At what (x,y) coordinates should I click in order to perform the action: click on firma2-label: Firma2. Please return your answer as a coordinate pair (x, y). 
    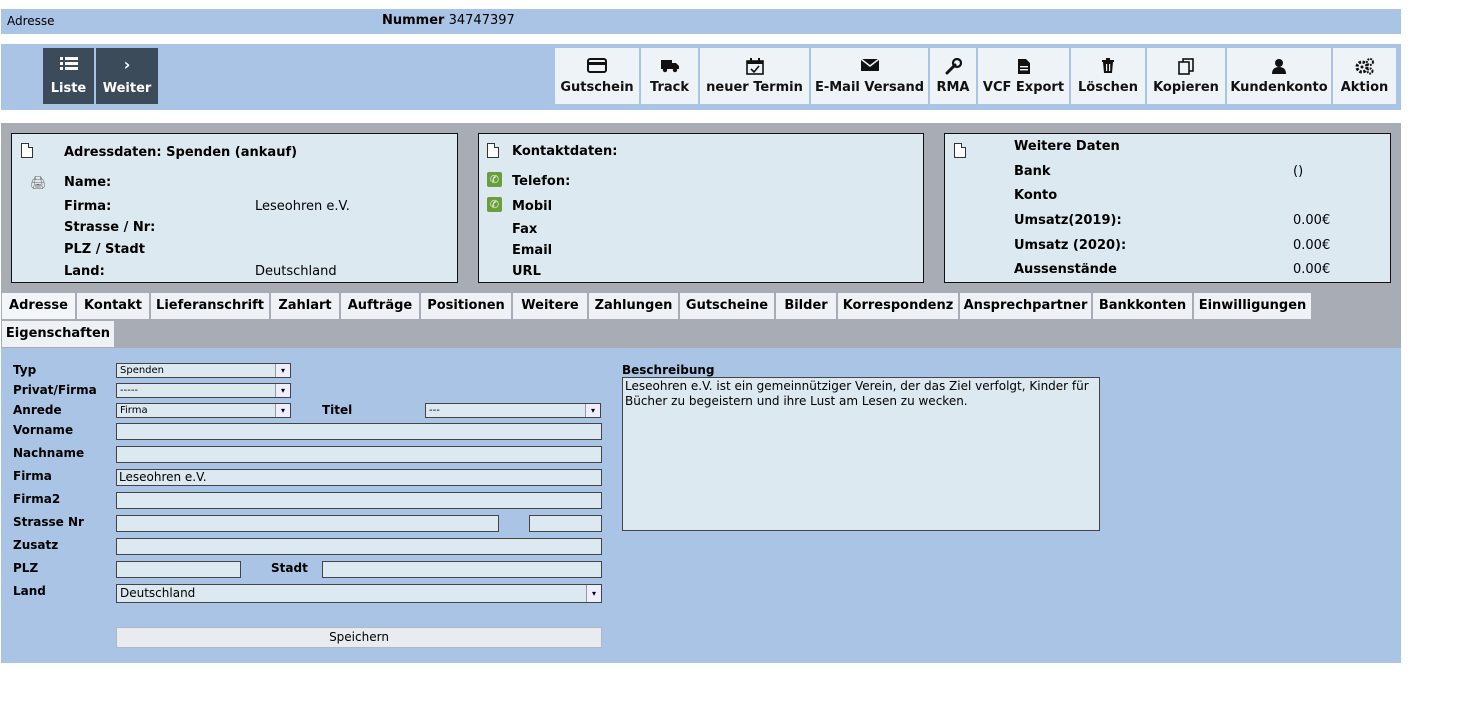
    Looking at the image, I should click on (37, 499).